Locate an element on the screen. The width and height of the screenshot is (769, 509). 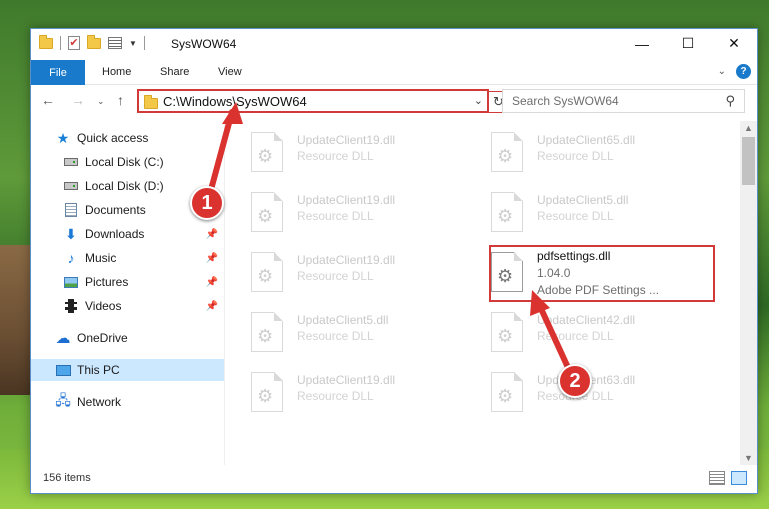
callout-badge-2: 2 is located at coordinates (575, 381).